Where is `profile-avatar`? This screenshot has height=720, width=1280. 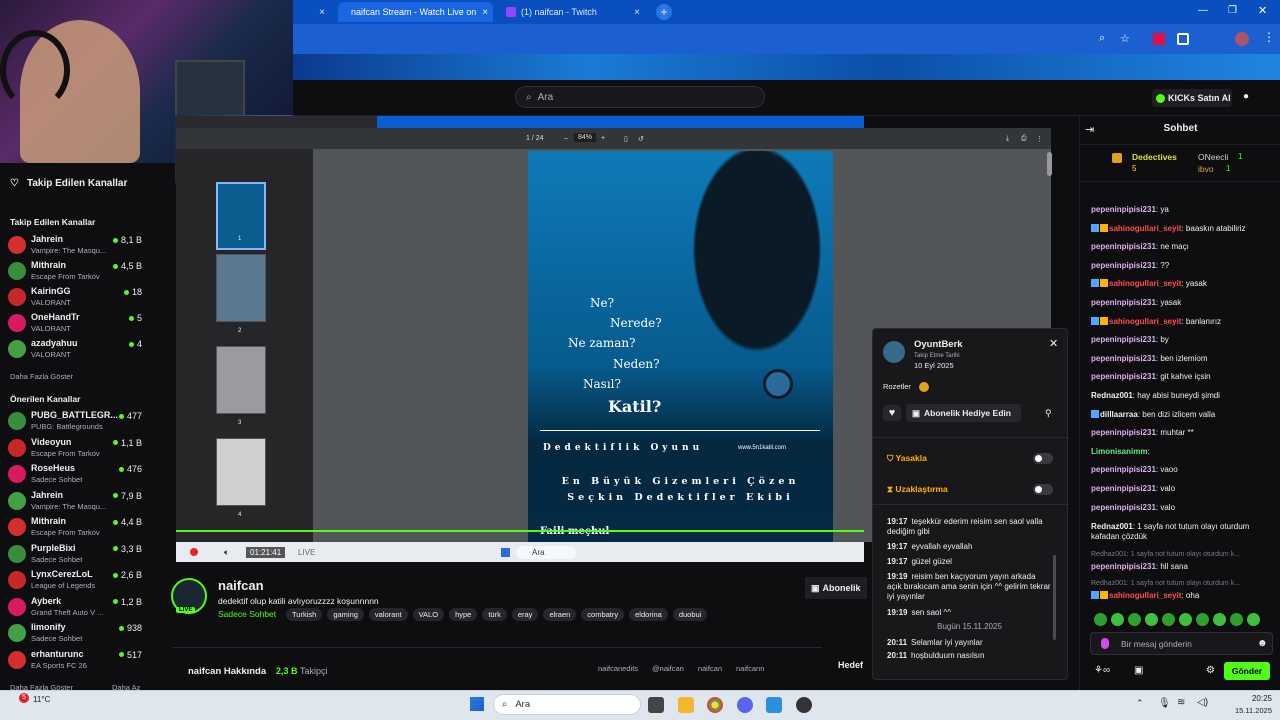 profile-avatar is located at coordinates (1242, 39).